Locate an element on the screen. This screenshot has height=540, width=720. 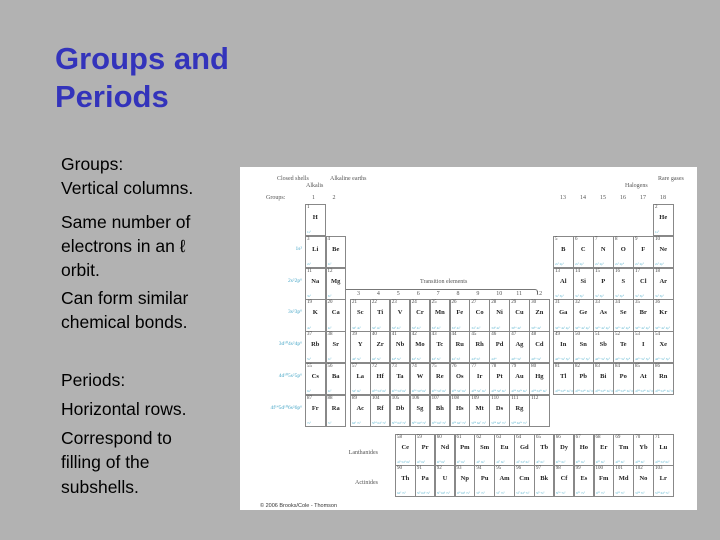
element-cell: 77 Ir 4f¹⁴ 5d⁷ 6s² is located at coordinates (479, 379).